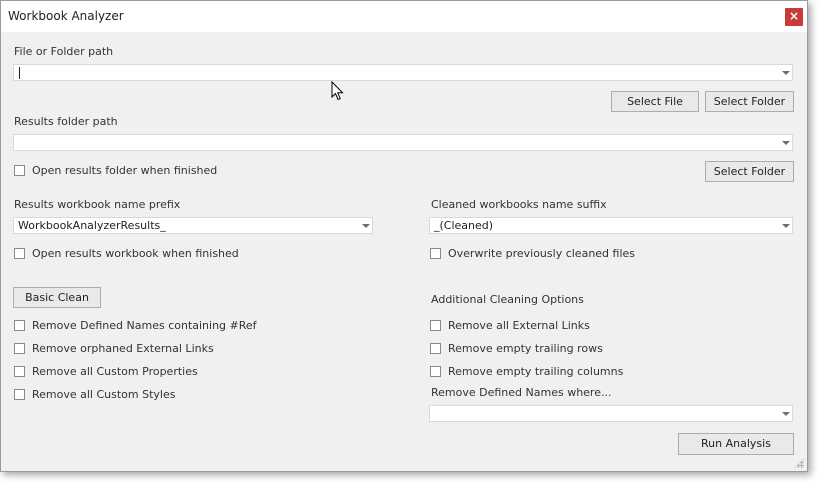  Describe the element at coordinates (19, 348) in the screenshot. I see `remove-orphaned-links-checkbox` at that location.